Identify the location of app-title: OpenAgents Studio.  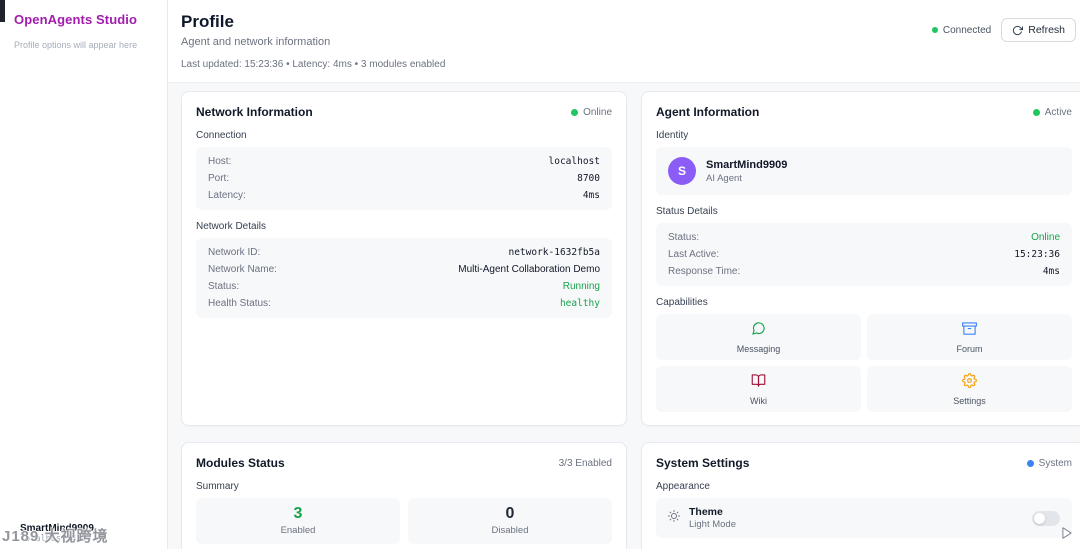
(76, 19).